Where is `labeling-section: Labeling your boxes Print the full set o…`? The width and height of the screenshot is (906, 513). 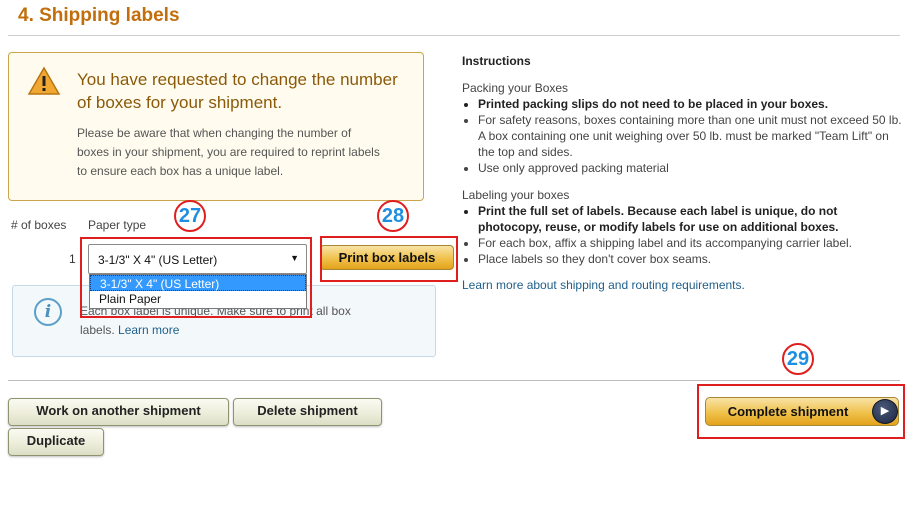
labeling-section: Labeling your boxes Print the full set o… is located at coordinates (682, 227).